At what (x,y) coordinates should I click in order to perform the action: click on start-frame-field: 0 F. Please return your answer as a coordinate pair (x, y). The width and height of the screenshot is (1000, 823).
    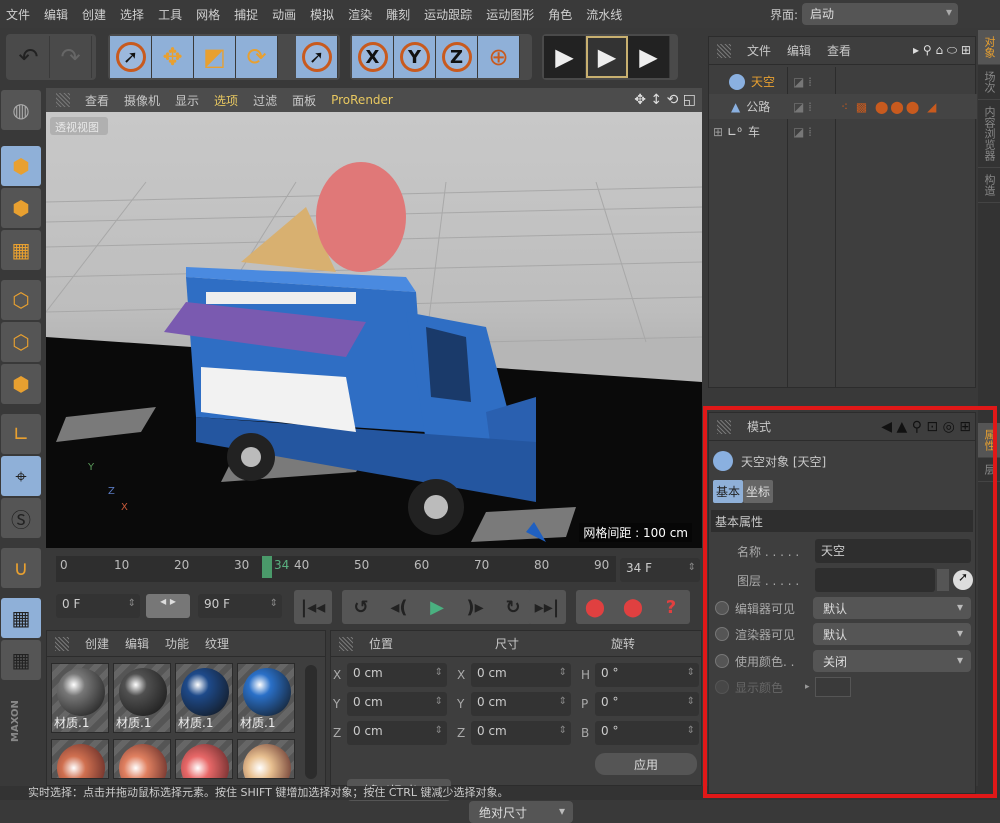
    Looking at the image, I should click on (98, 606).